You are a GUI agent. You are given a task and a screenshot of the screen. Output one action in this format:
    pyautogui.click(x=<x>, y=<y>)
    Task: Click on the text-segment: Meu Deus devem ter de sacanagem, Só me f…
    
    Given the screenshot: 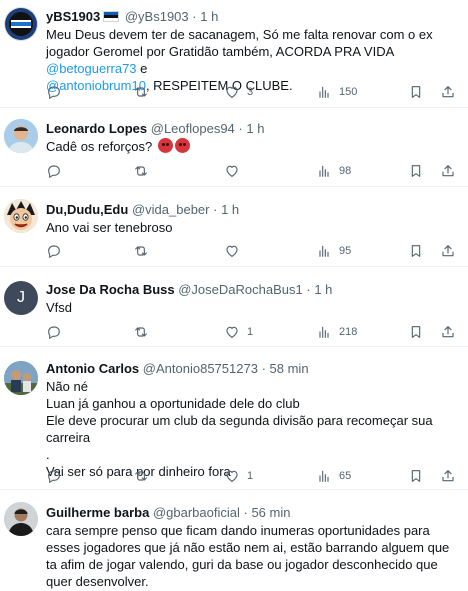 What is the action you would take?
    pyautogui.click(x=239, y=43)
    